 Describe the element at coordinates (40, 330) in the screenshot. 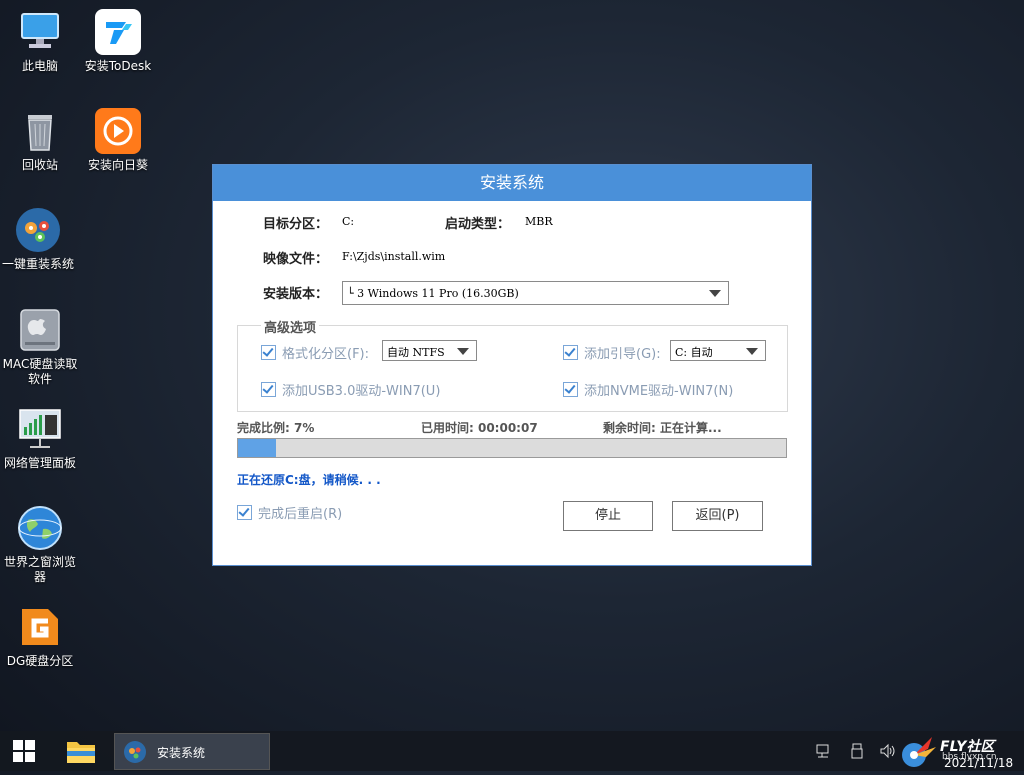

I see `apple-drive-icon` at that location.